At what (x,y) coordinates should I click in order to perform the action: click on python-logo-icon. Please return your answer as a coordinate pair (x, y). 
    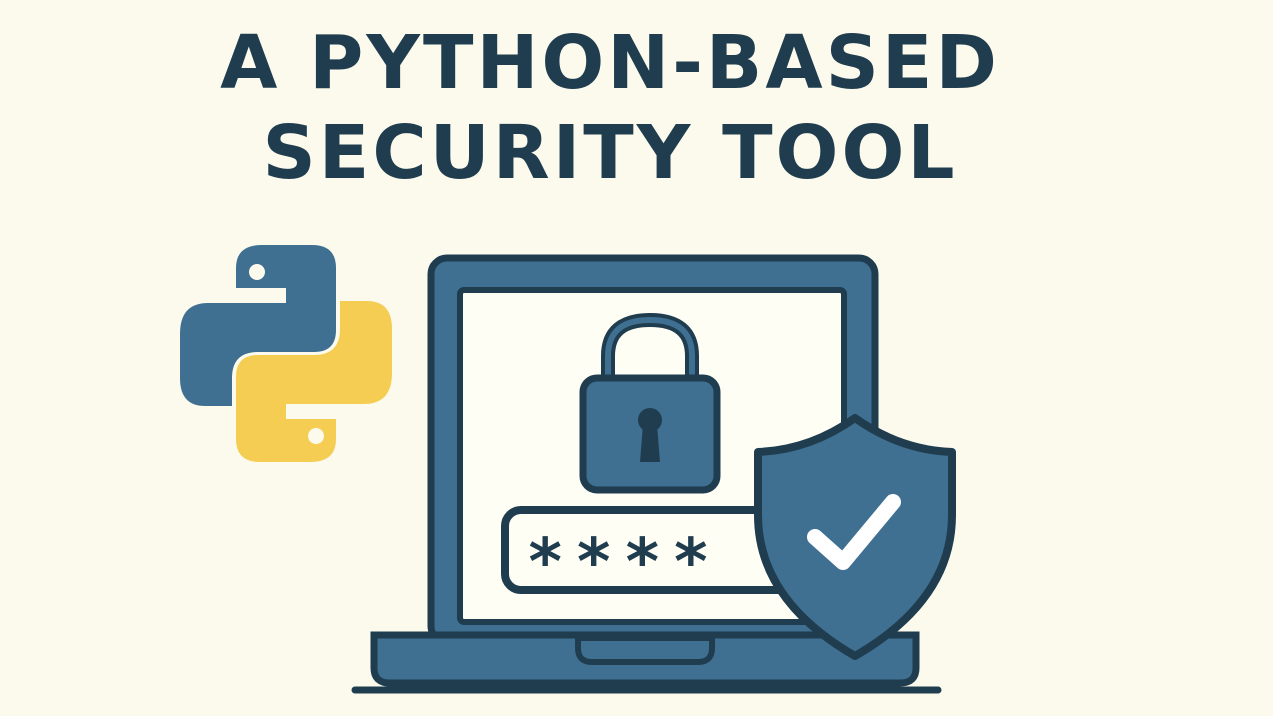
    Looking at the image, I should click on (286, 353).